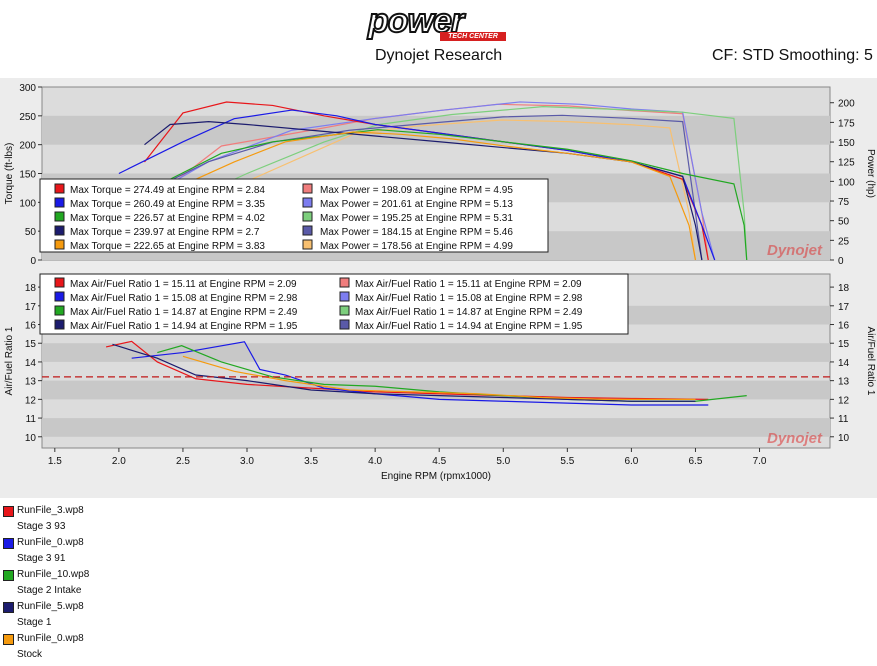 The height and width of the screenshot is (666, 877). What do you see at coordinates (846, 143) in the screenshot?
I see `power-tick-label: 150` at bounding box center [846, 143].